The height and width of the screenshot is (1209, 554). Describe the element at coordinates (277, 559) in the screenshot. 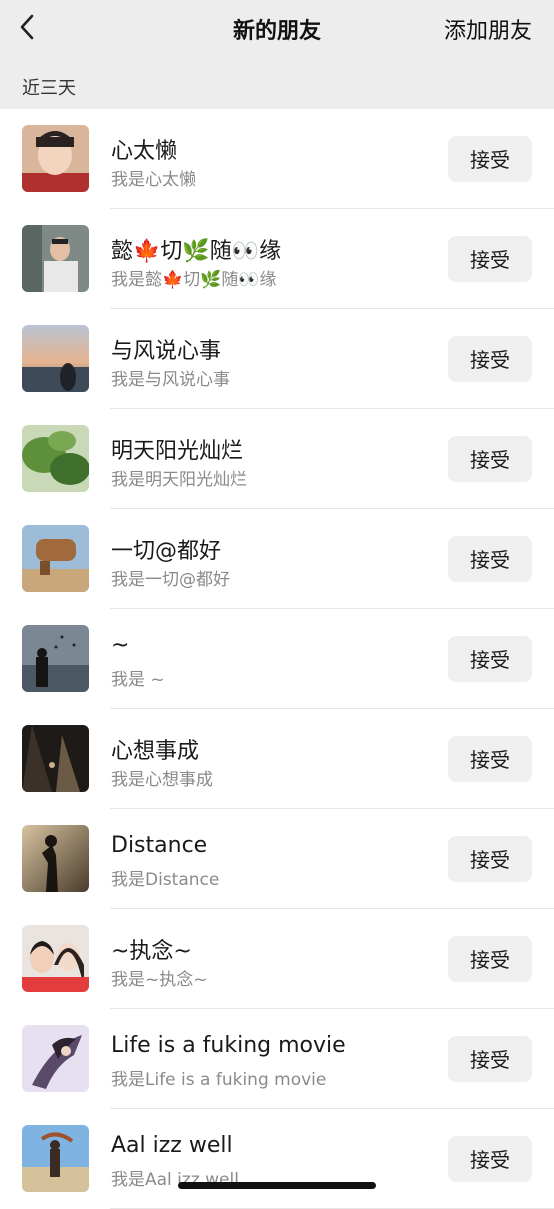

I see `friend-request-row: 一切@都好 我是一切@都好 接受` at that location.